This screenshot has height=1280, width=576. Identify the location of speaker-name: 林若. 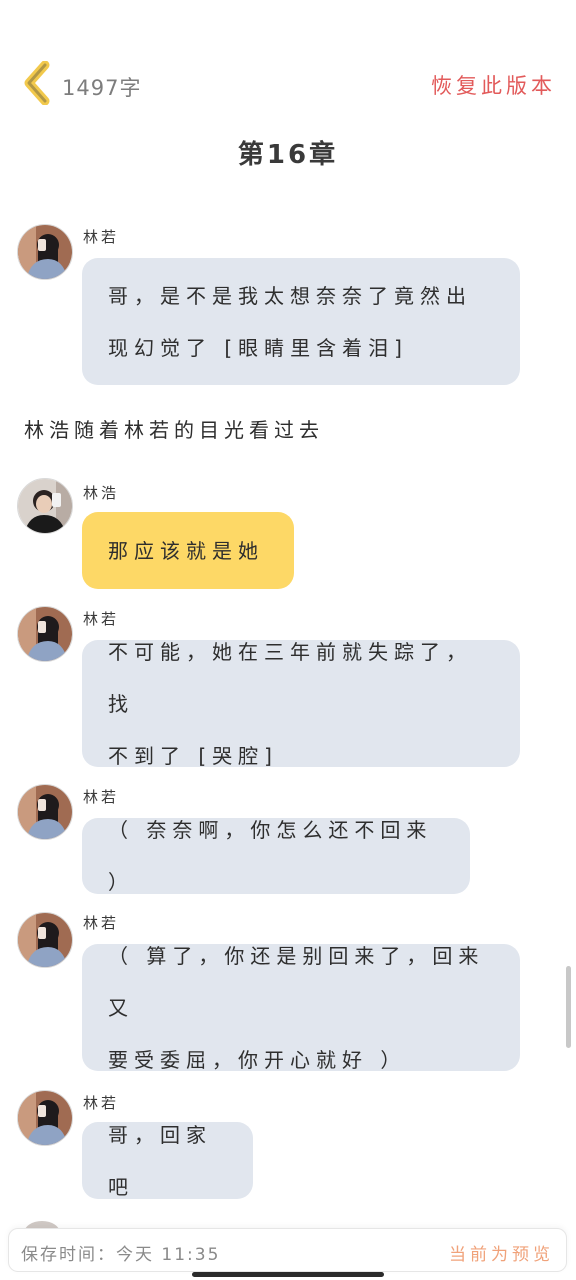
(101, 237).